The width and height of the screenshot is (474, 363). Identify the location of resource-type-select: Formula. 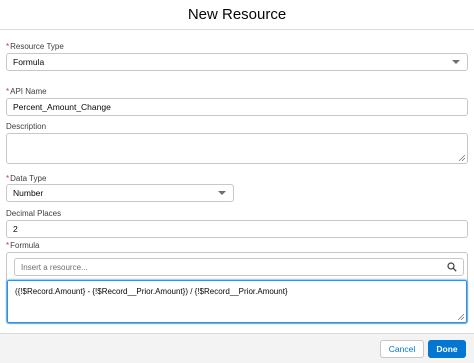
(237, 62).